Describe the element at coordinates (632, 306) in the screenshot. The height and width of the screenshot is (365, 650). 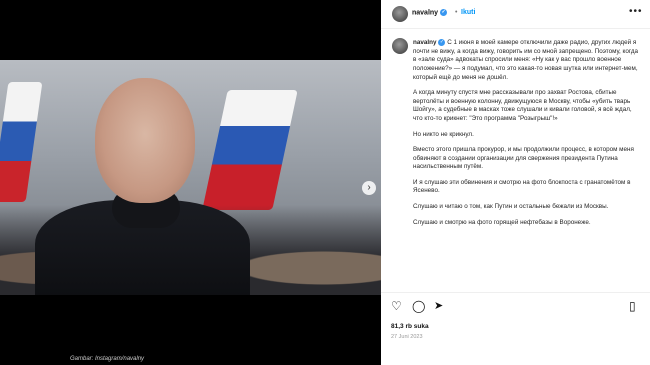
I see `bookmark-icon: ▯` at that location.